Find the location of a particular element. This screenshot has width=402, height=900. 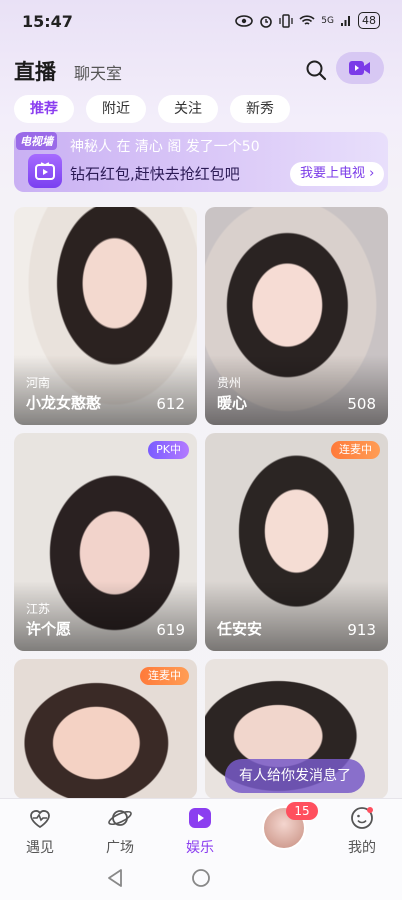

planet-icon is located at coordinates (120, 818).